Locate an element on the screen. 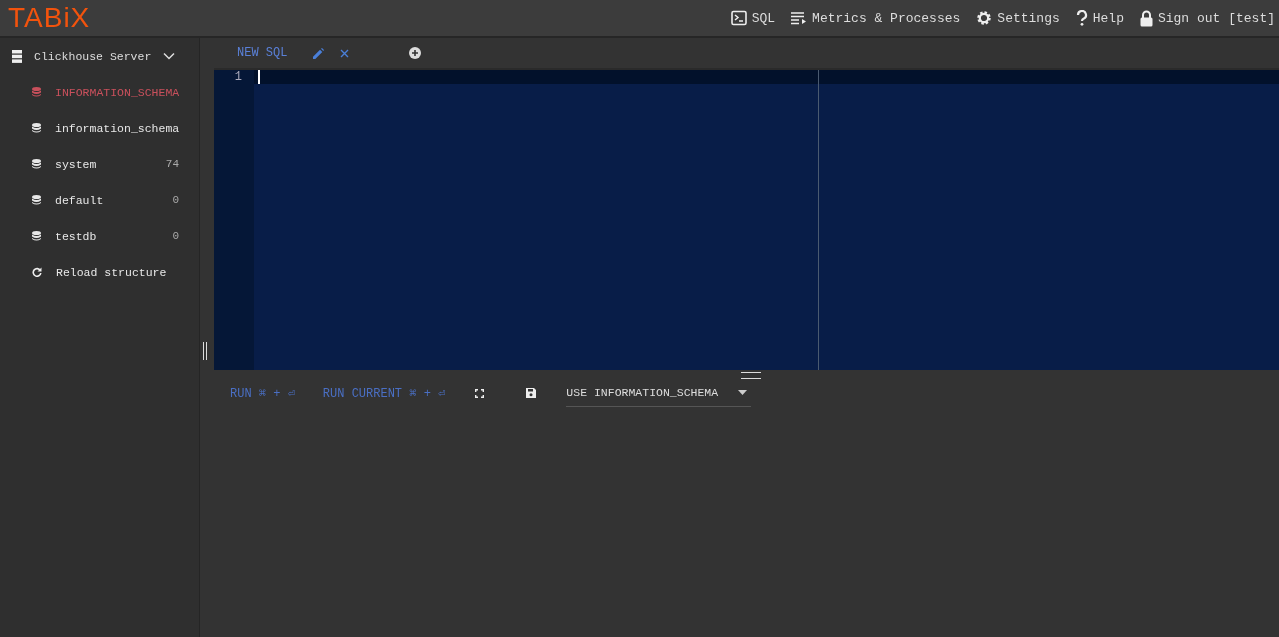 This screenshot has width=1279, height=637. lock-icon is located at coordinates (1146, 18).